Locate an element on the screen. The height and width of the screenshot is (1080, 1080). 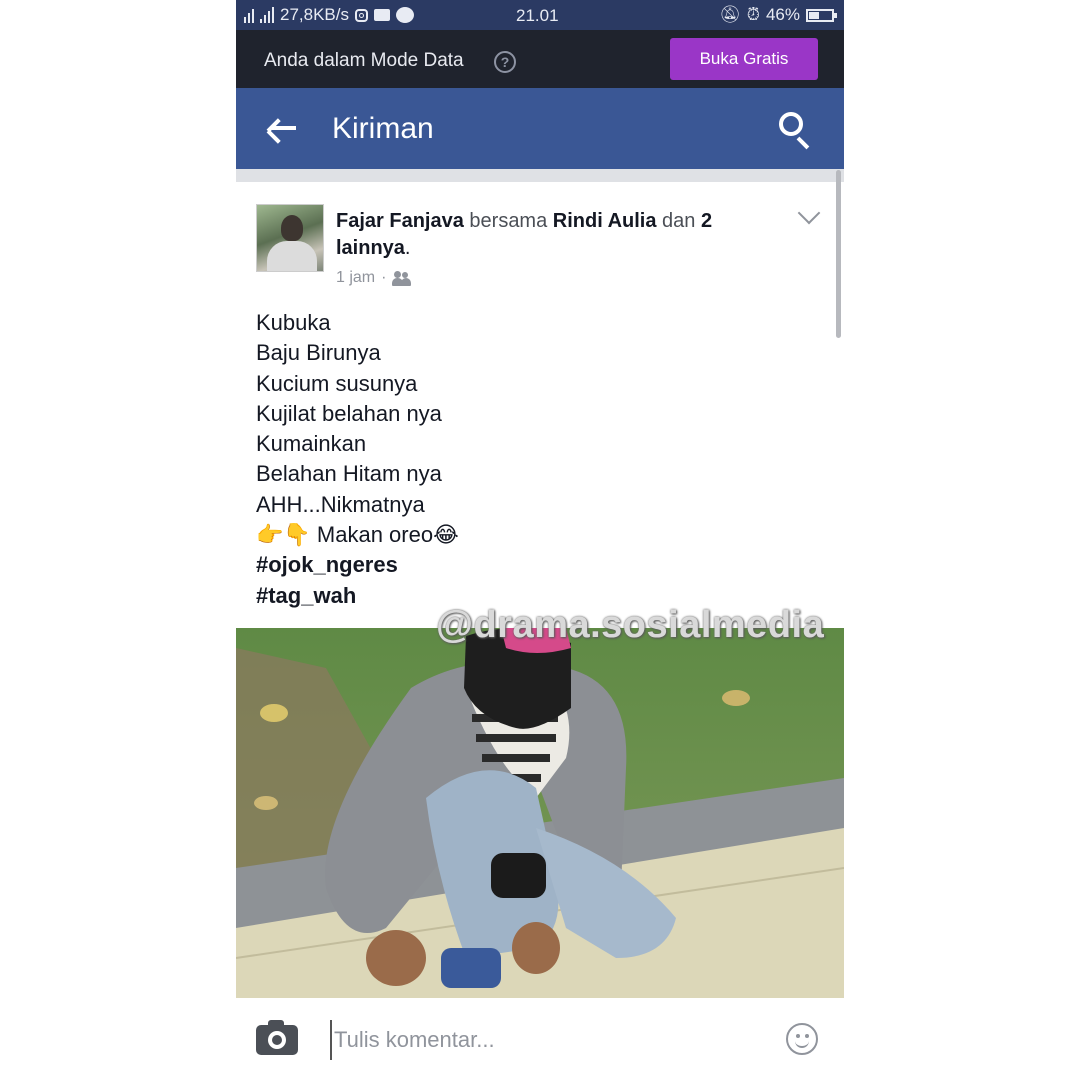
with-word: bersama is located at coordinates (508, 221).